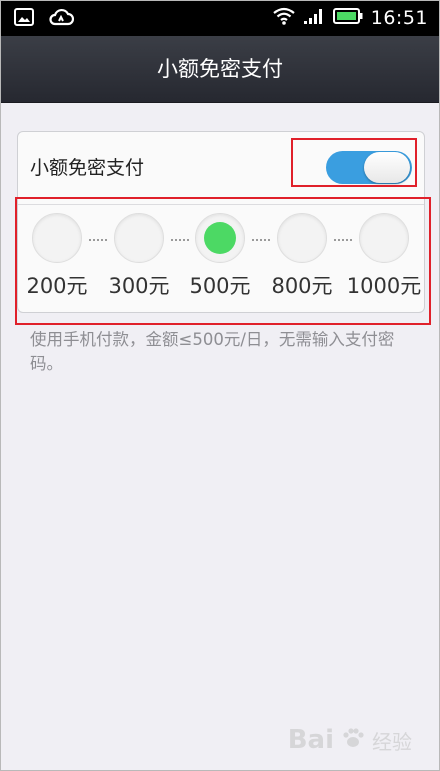 The width and height of the screenshot is (440, 771). I want to click on amount-option-300: 300元, so click(139, 256).